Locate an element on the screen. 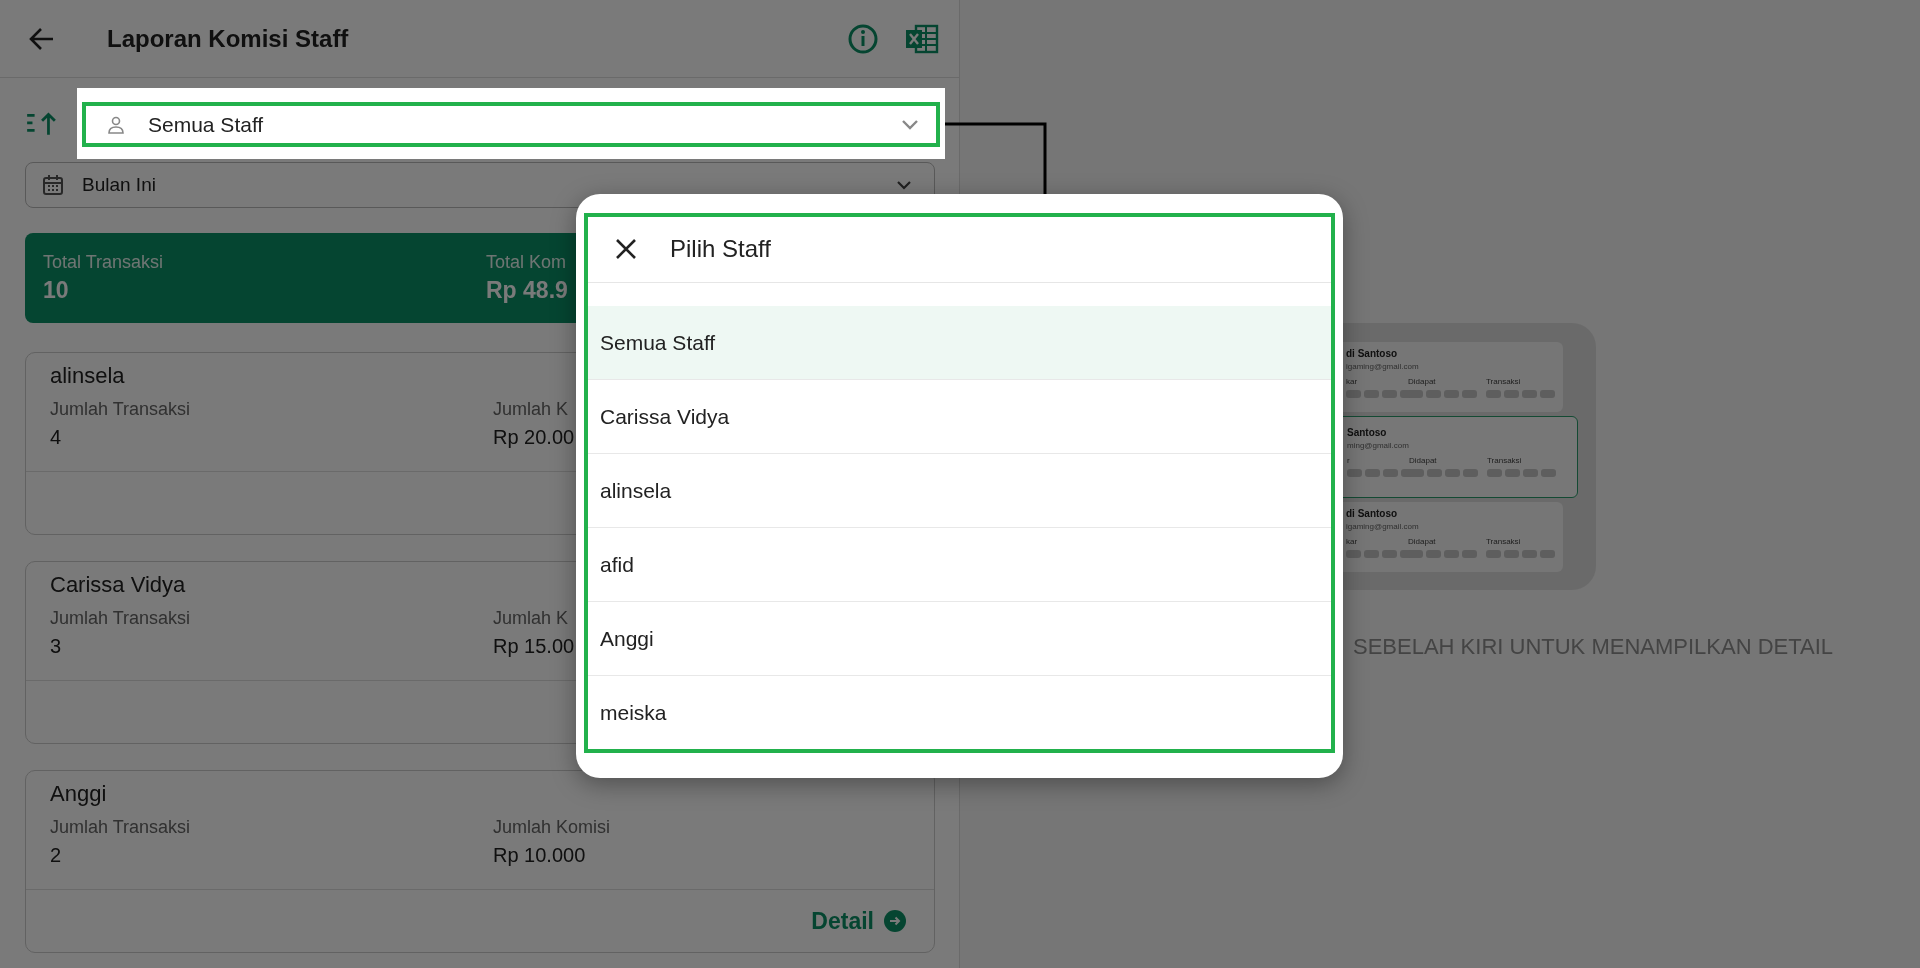  page-title: Laporan Komisi Staff is located at coordinates (228, 38).